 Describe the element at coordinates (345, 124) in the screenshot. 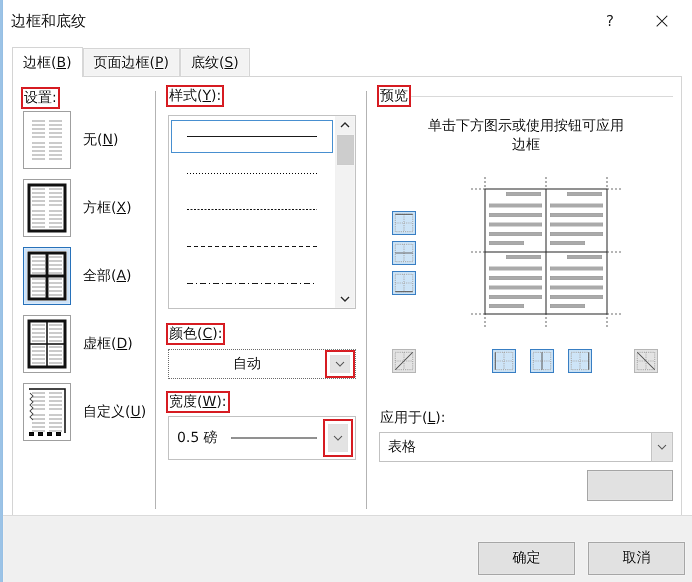

I see `scroll-up-icon` at that location.